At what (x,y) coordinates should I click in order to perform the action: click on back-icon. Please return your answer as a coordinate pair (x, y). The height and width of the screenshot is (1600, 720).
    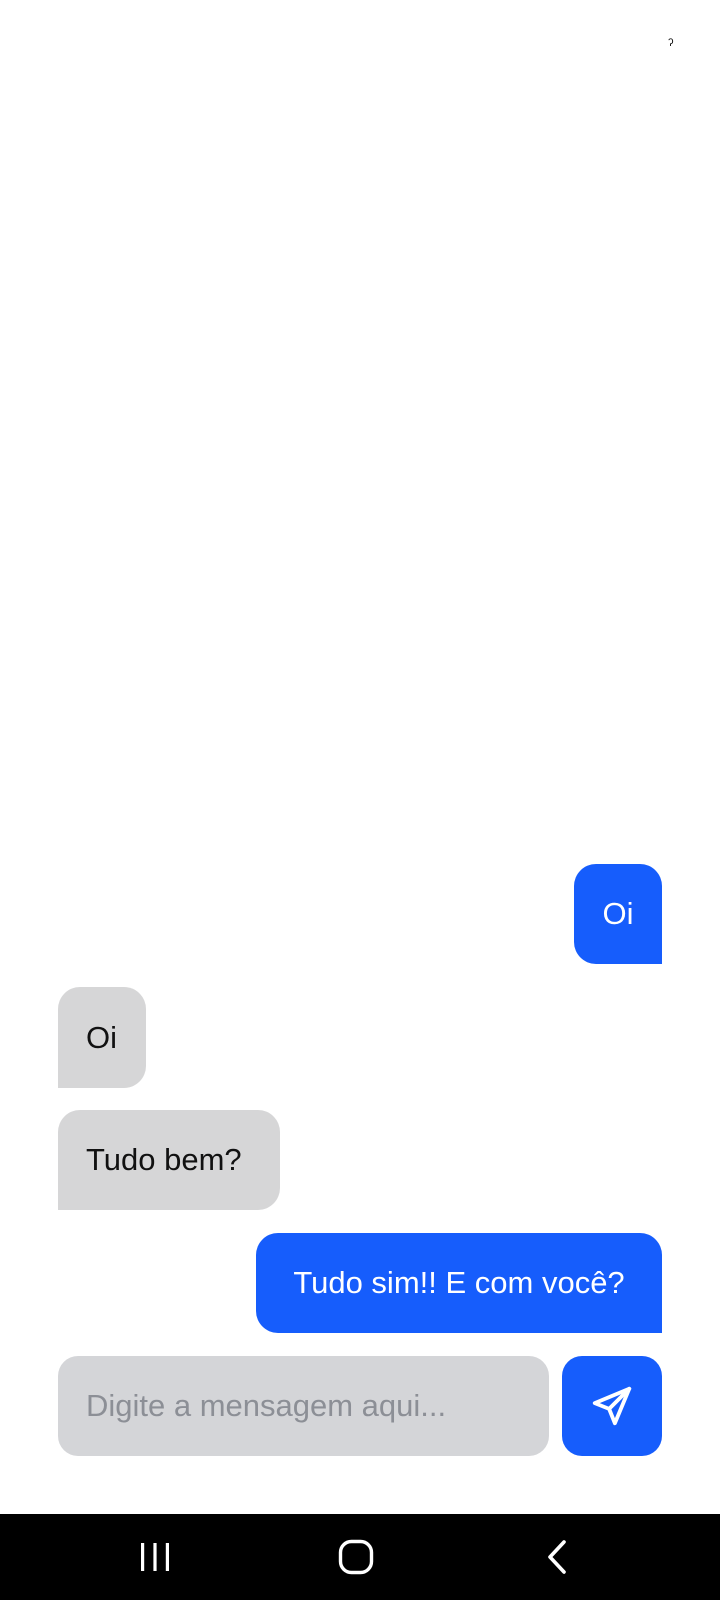
    Looking at the image, I should click on (557, 1557).